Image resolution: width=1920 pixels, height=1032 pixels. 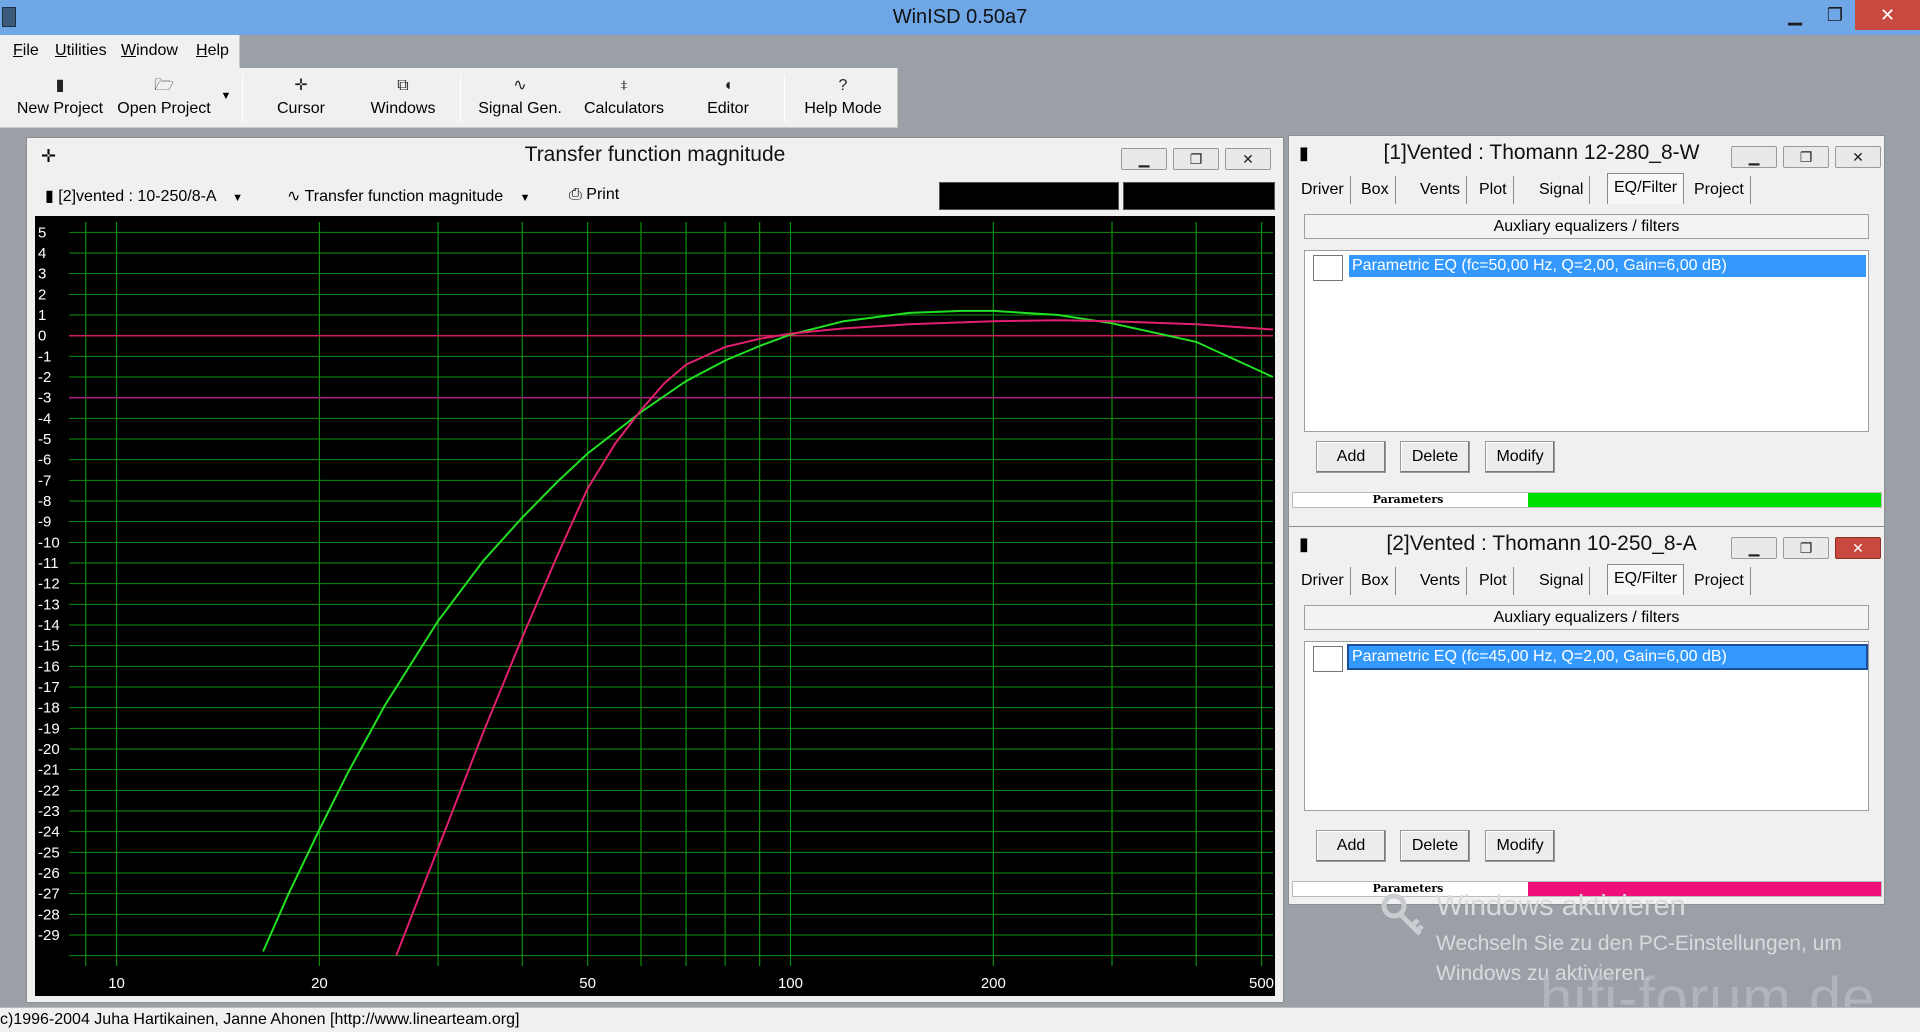 I want to click on driver-icon: ▮, so click(x=1304, y=153).